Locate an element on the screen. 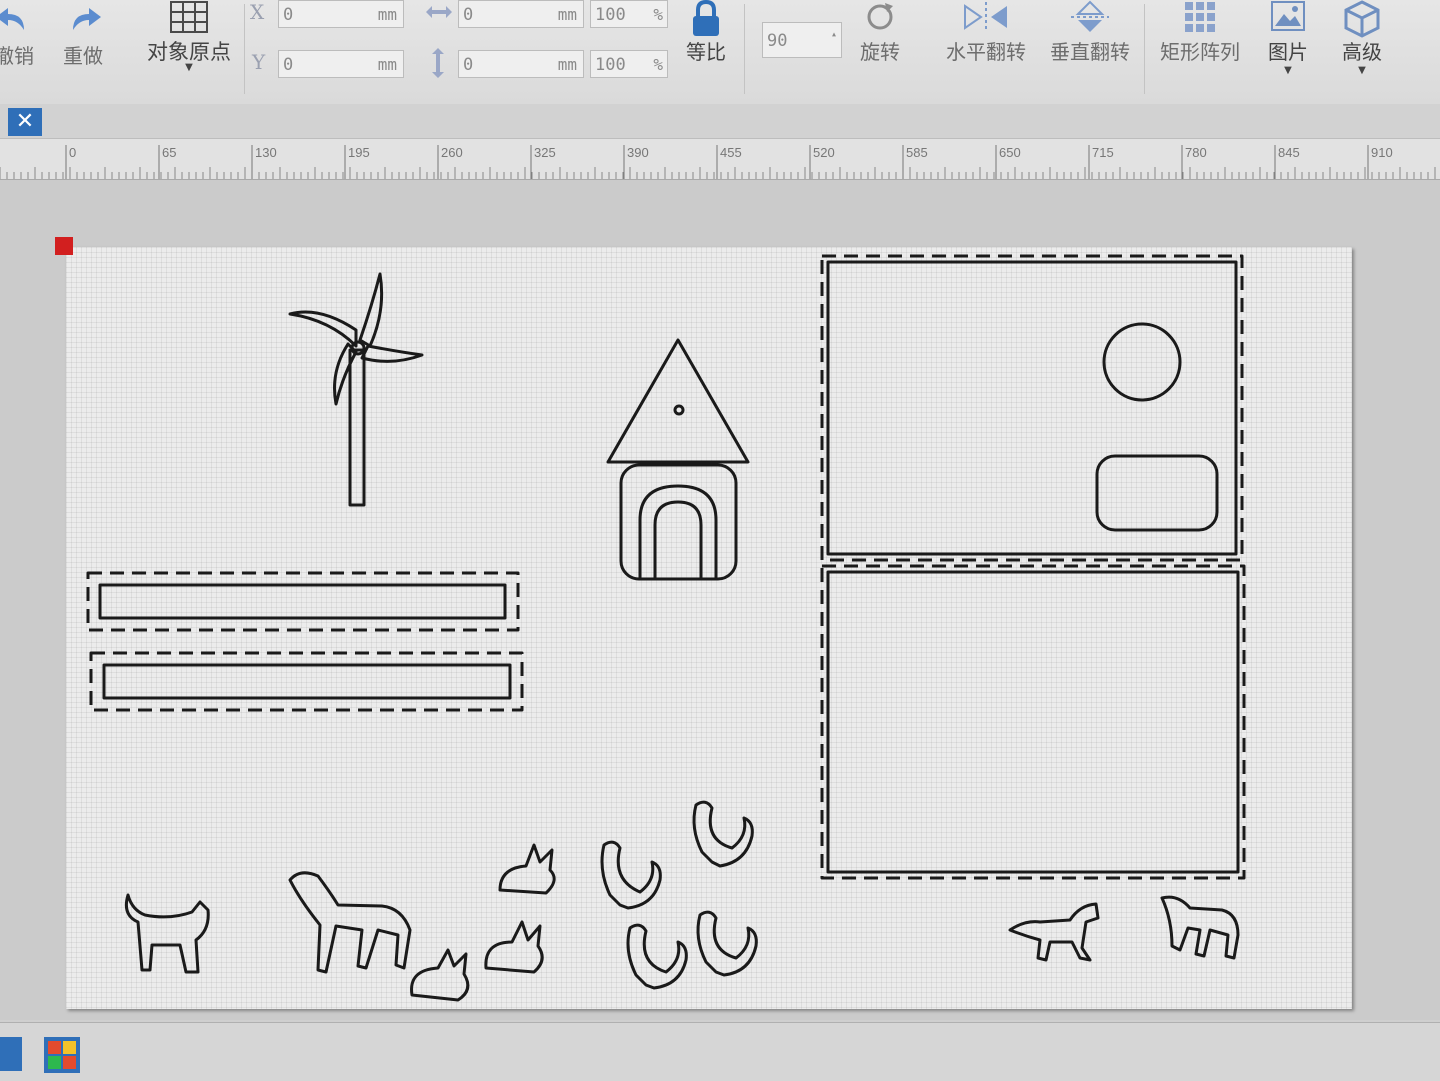 This screenshot has height=1081, width=1440. cat-shape is located at coordinates (167, 933).